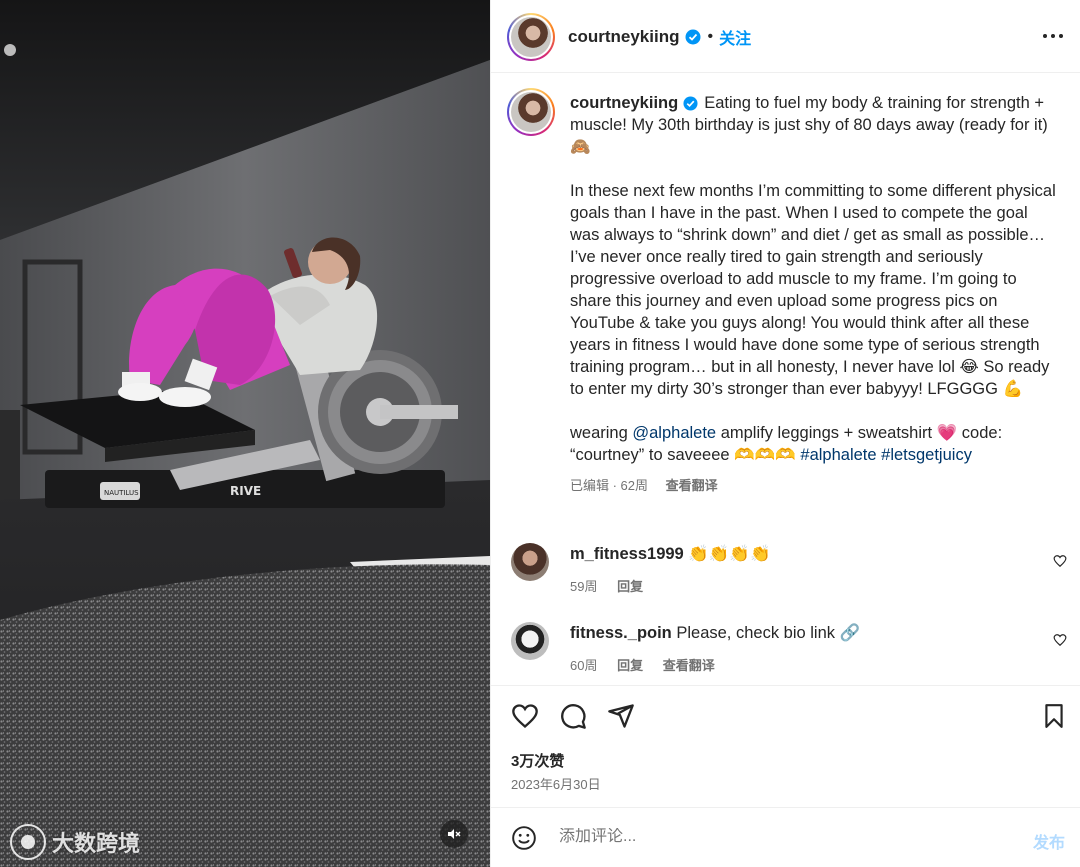 The image size is (1080, 867). I want to click on speaker-muted-icon, so click(454, 834).